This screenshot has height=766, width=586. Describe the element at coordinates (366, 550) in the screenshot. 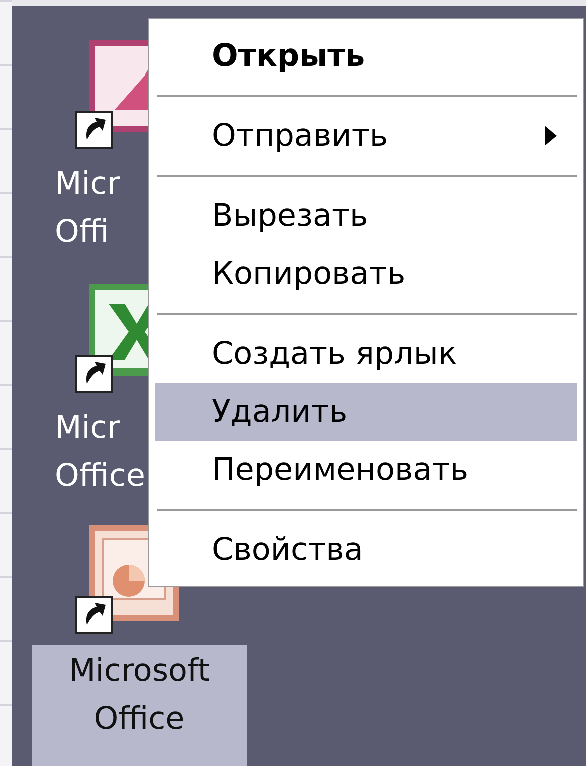

I see `menu-item: Свойства` at that location.